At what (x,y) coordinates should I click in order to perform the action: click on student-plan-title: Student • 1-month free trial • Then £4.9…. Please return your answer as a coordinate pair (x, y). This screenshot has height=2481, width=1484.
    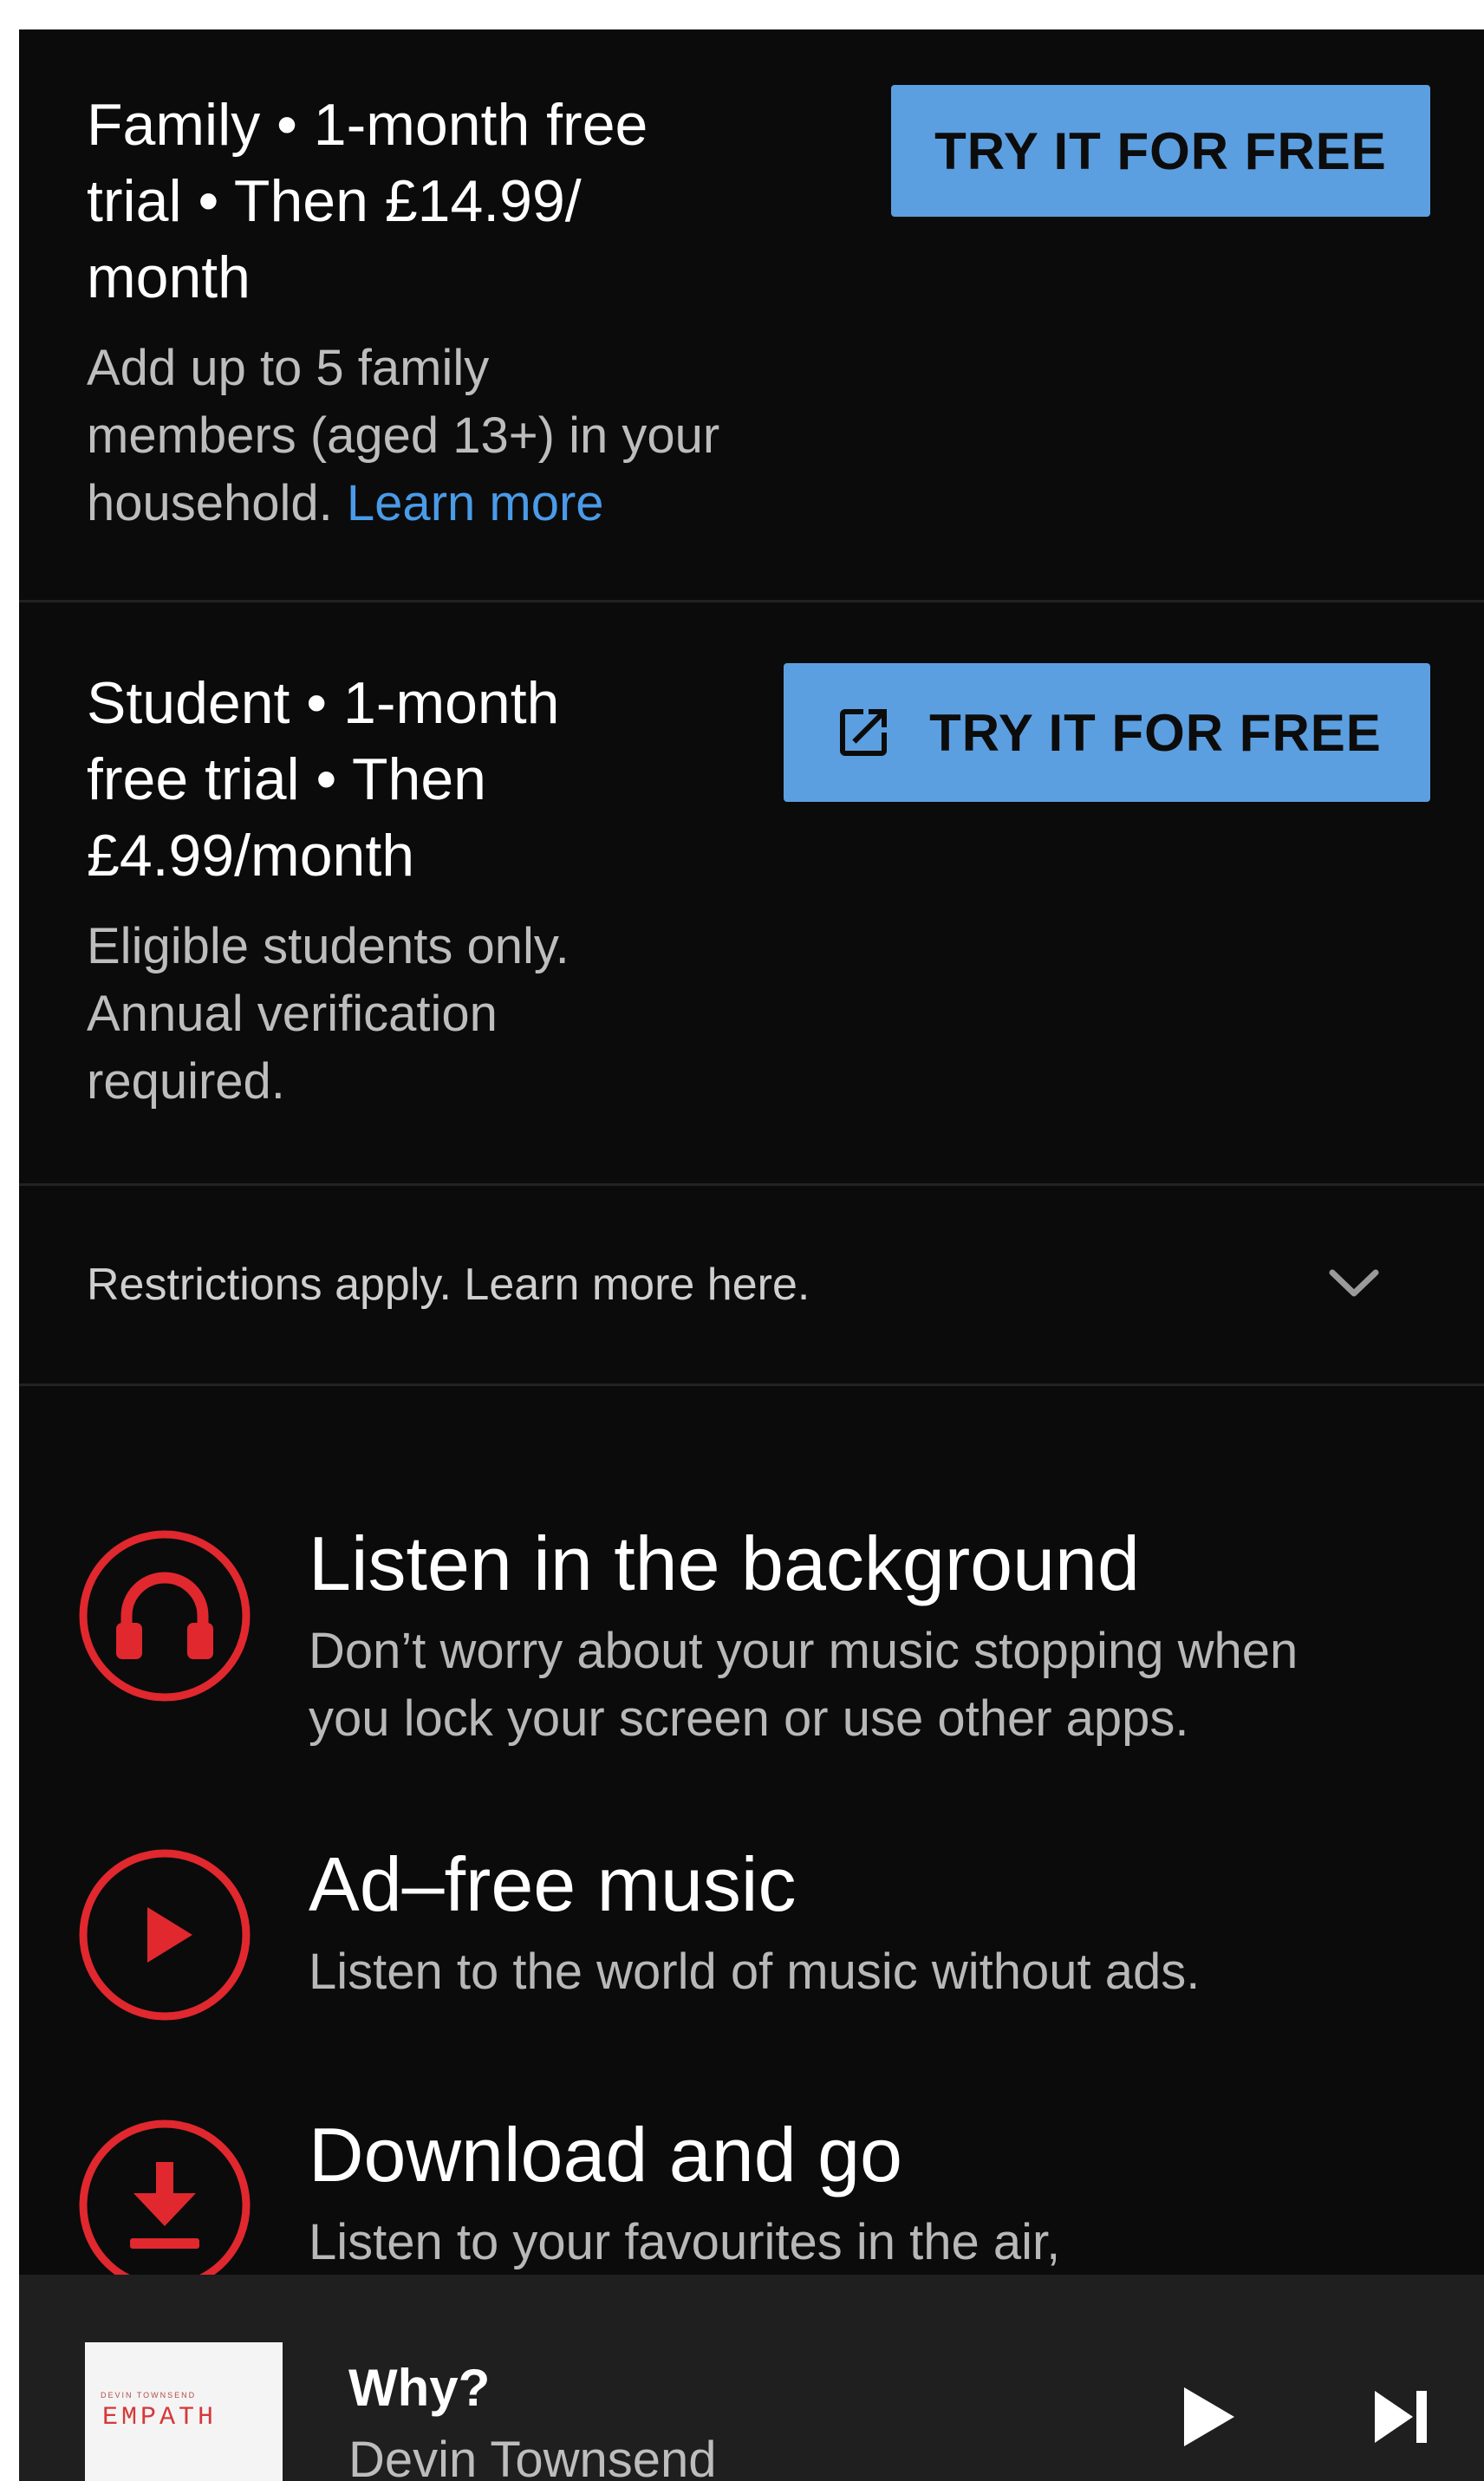
    Looking at the image, I should click on (323, 779).